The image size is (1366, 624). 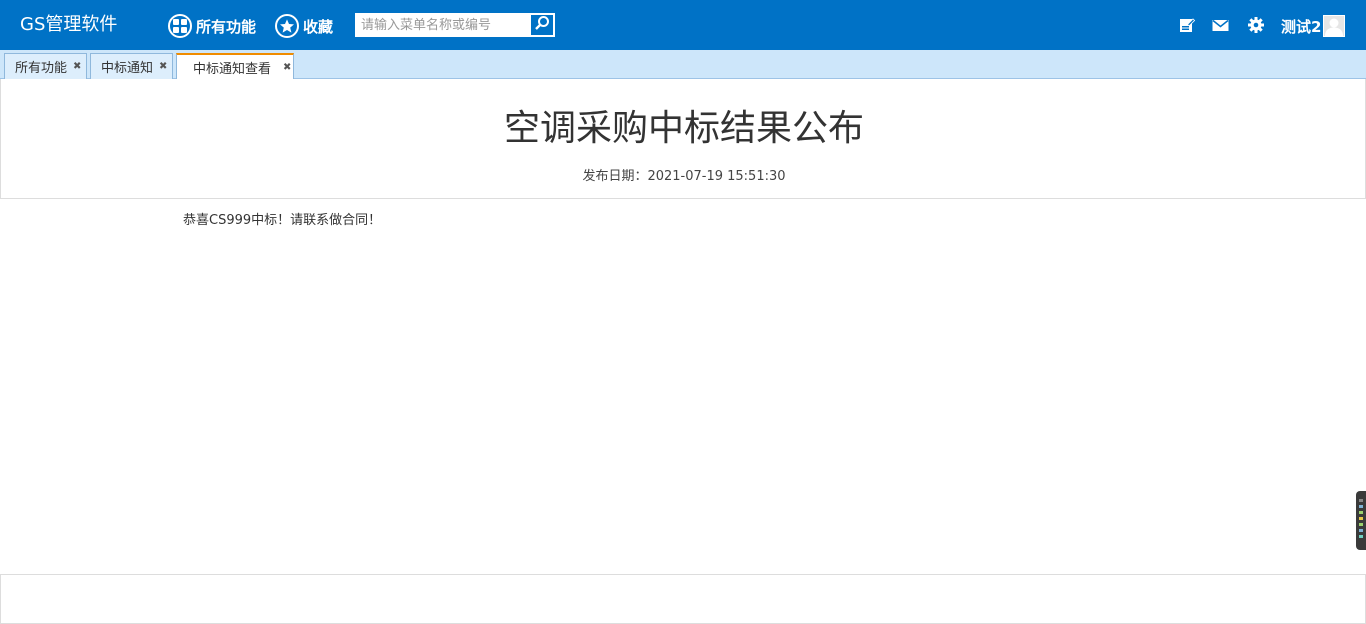 I want to click on app-title: GS管理软件, so click(x=69, y=24).